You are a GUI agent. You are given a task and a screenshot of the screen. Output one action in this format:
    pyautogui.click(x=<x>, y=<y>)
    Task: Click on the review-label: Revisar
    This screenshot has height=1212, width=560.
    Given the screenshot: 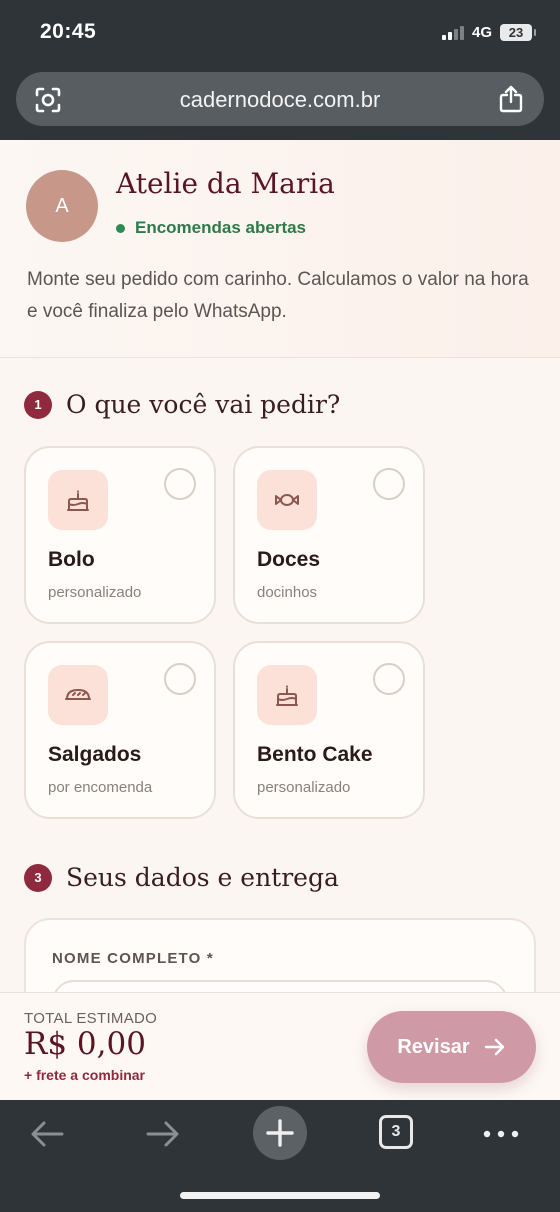 What is the action you would take?
    pyautogui.click(x=433, y=1046)
    